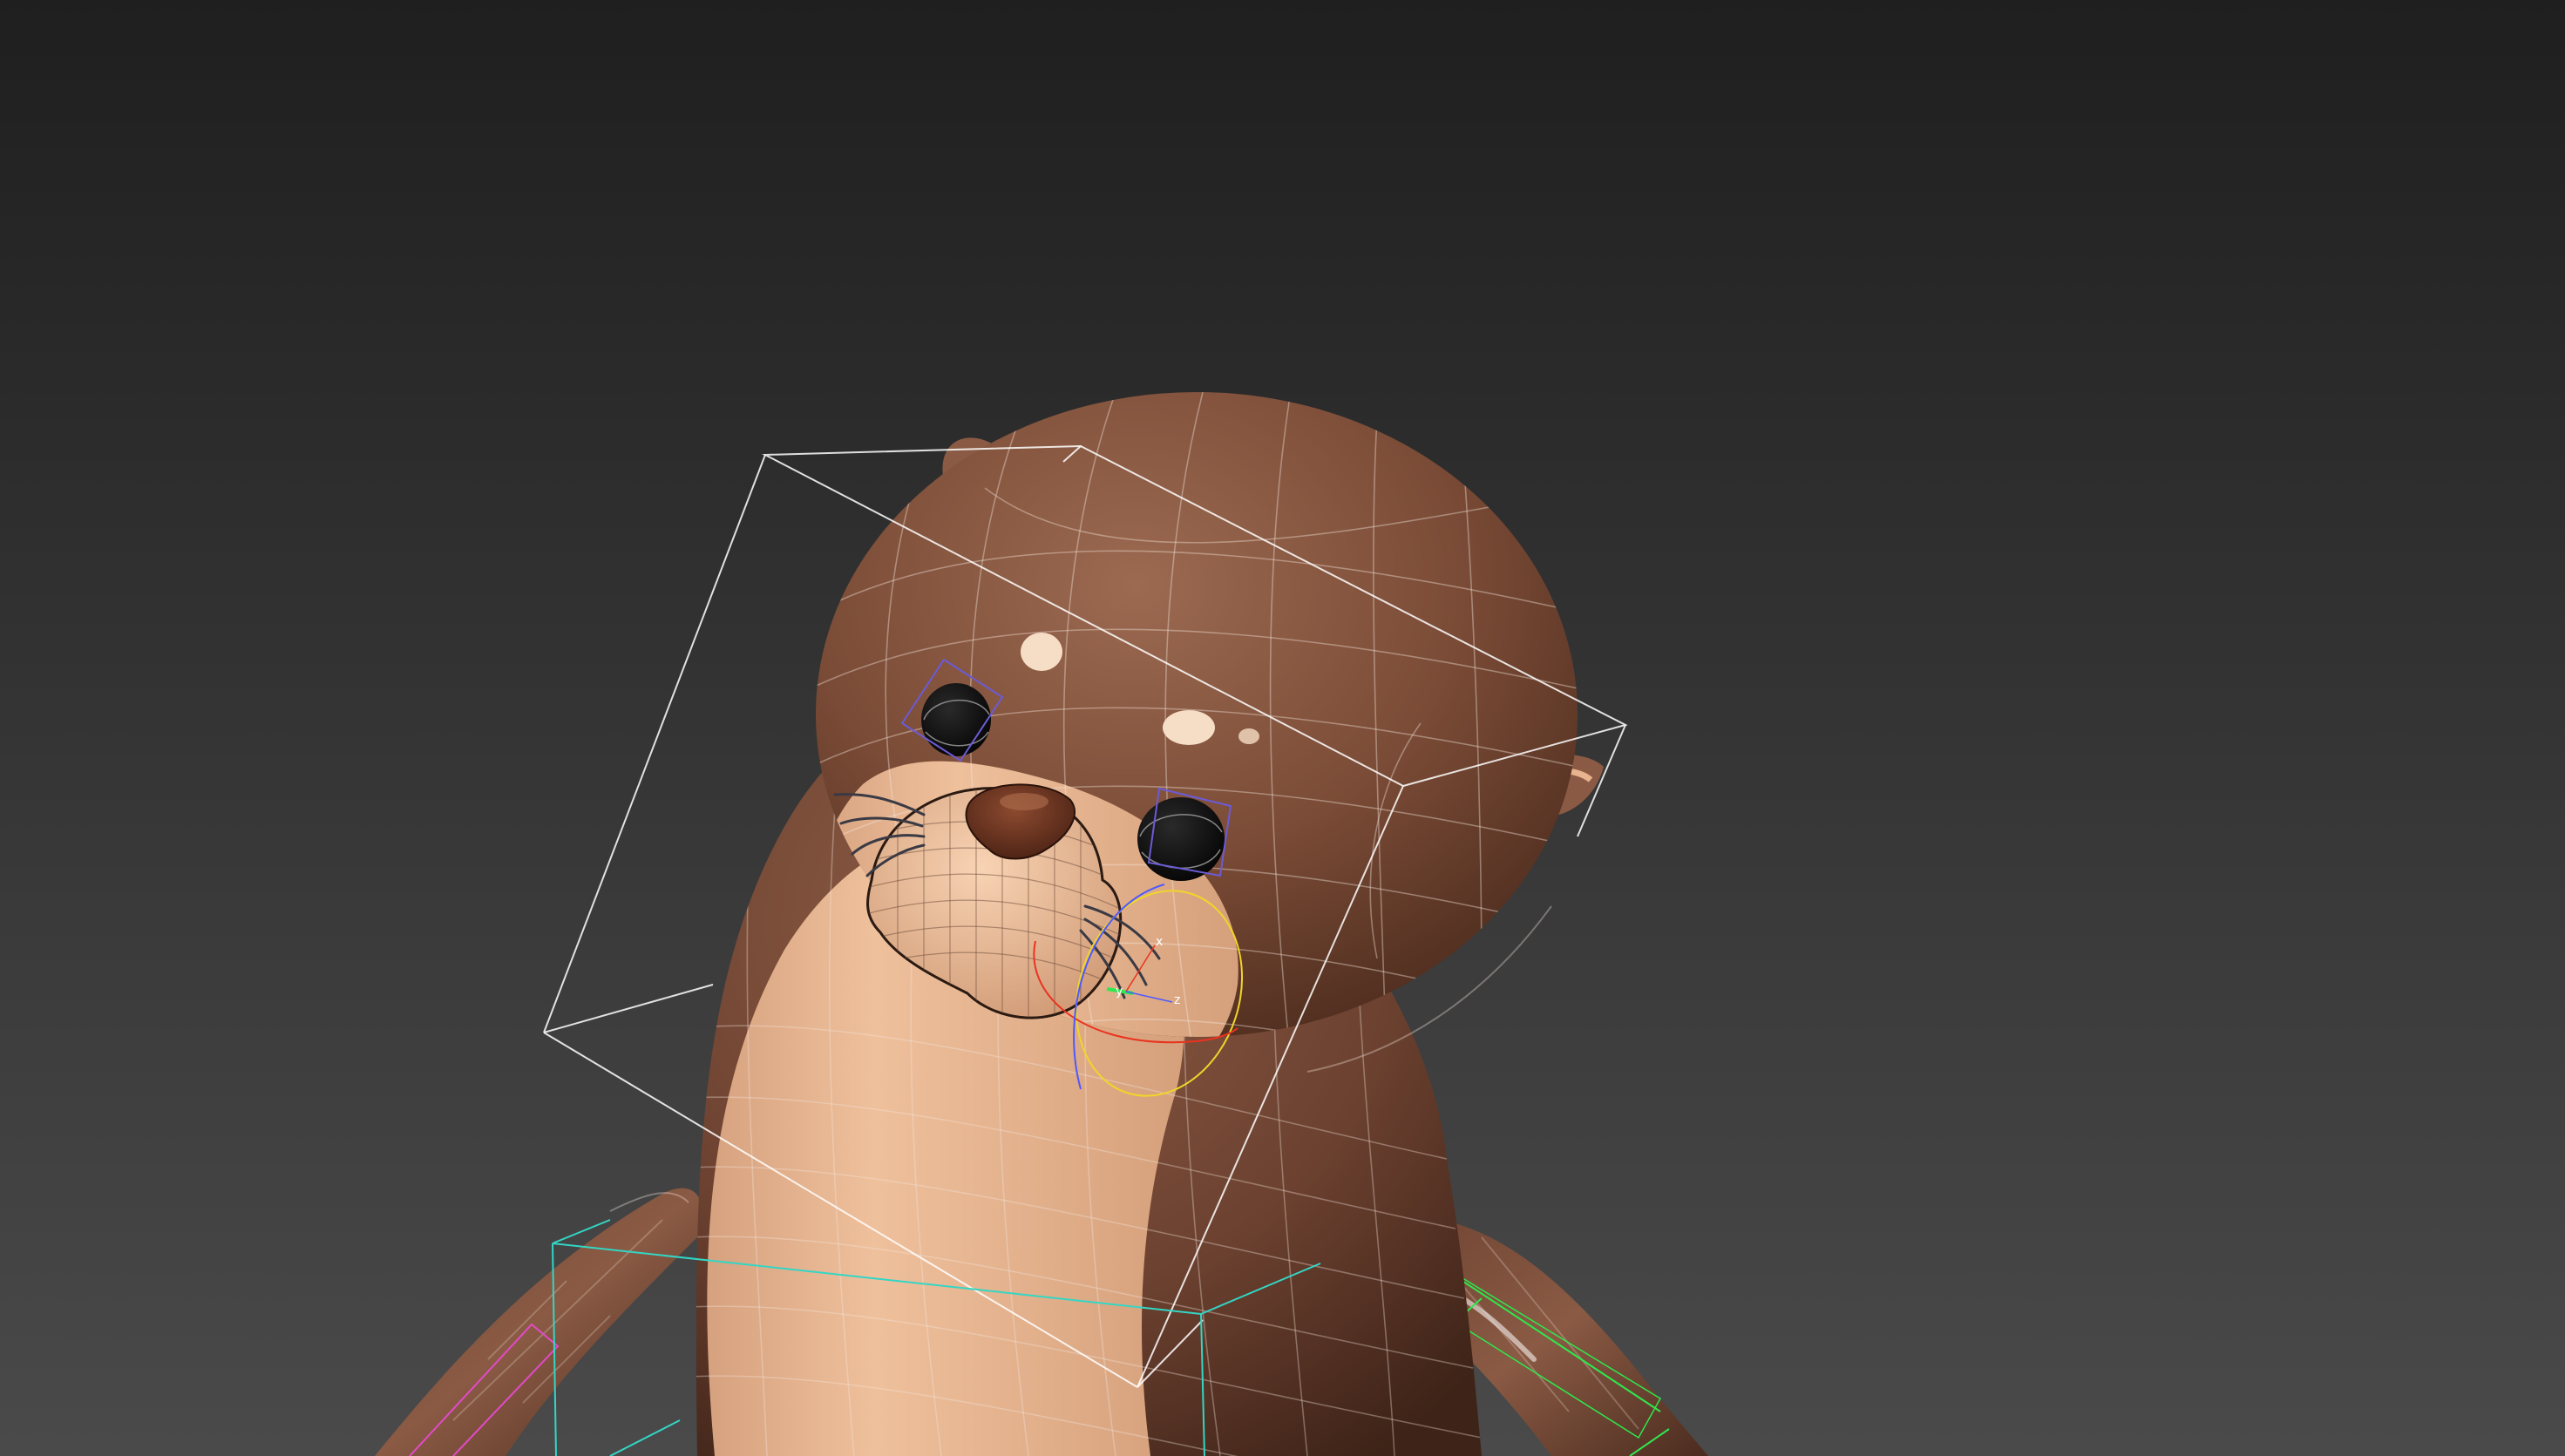  What do you see at coordinates (1177, 1000) in the screenshot?
I see `gizmo-axis-z-label: z` at bounding box center [1177, 1000].